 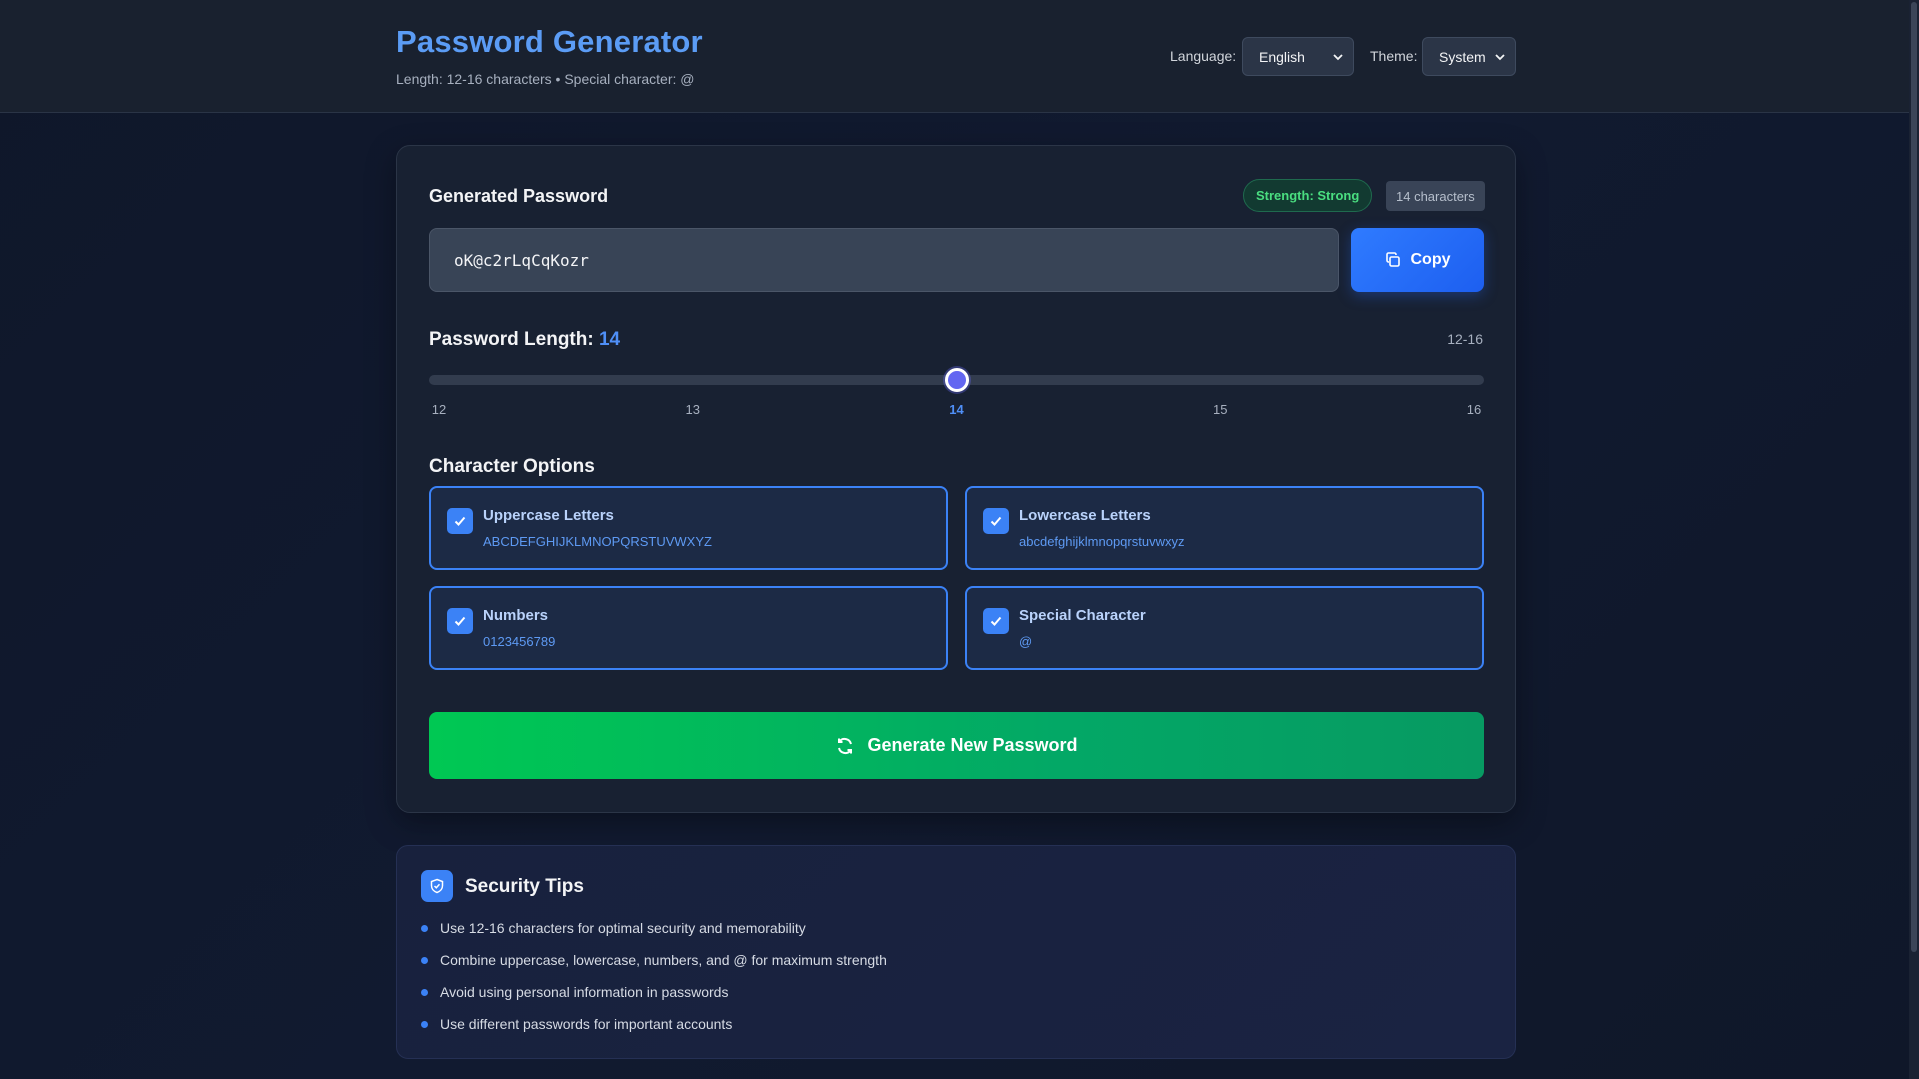 I want to click on length-slider-thumb, so click(x=956, y=380).